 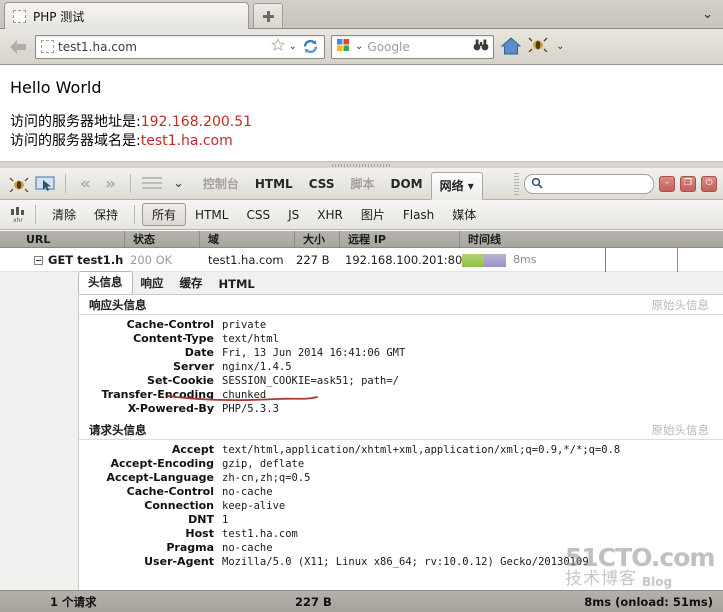 I want to click on search-icon, so click(x=537, y=183).